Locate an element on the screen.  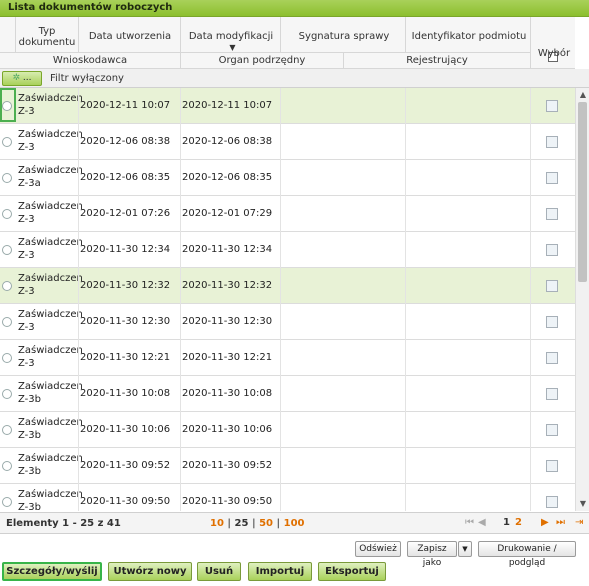
column-header-created: Data utworzenia is located at coordinates (130, 36).